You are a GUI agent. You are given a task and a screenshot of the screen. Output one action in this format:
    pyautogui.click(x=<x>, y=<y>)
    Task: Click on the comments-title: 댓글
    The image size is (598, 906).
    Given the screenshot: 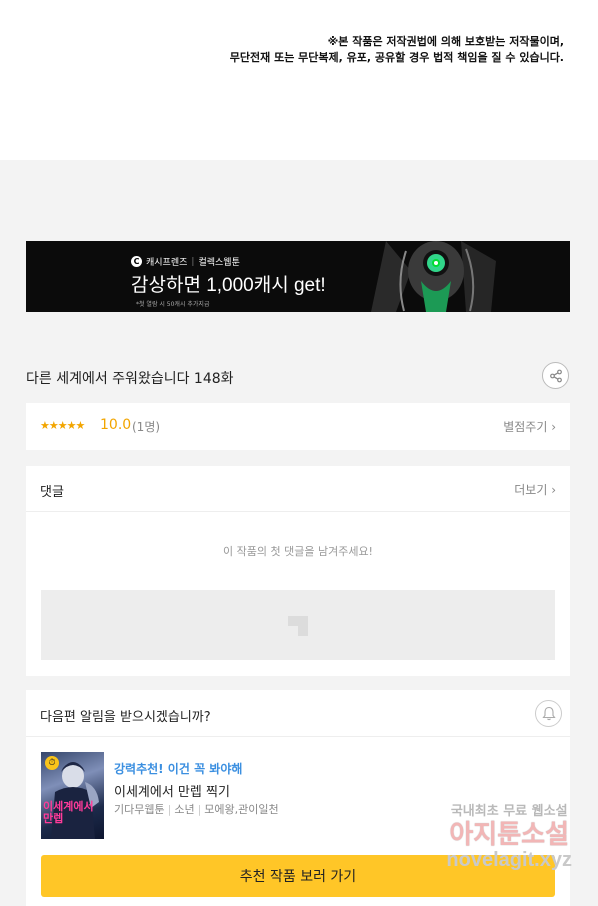 What is the action you would take?
    pyautogui.click(x=52, y=492)
    